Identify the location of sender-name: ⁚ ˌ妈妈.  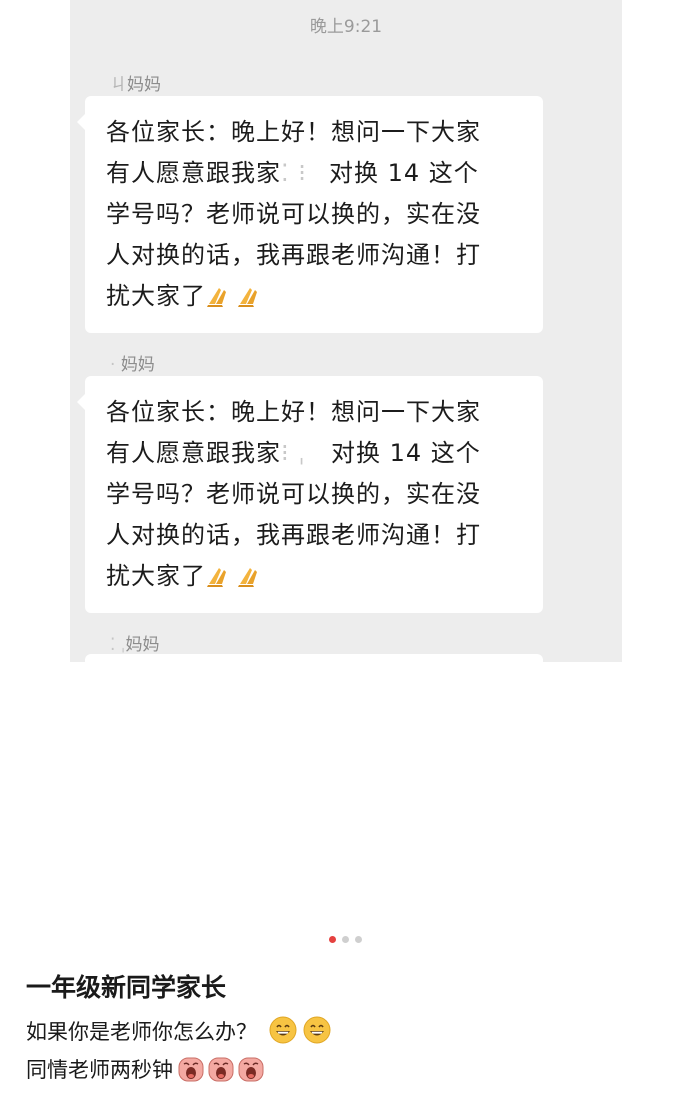
(135, 645).